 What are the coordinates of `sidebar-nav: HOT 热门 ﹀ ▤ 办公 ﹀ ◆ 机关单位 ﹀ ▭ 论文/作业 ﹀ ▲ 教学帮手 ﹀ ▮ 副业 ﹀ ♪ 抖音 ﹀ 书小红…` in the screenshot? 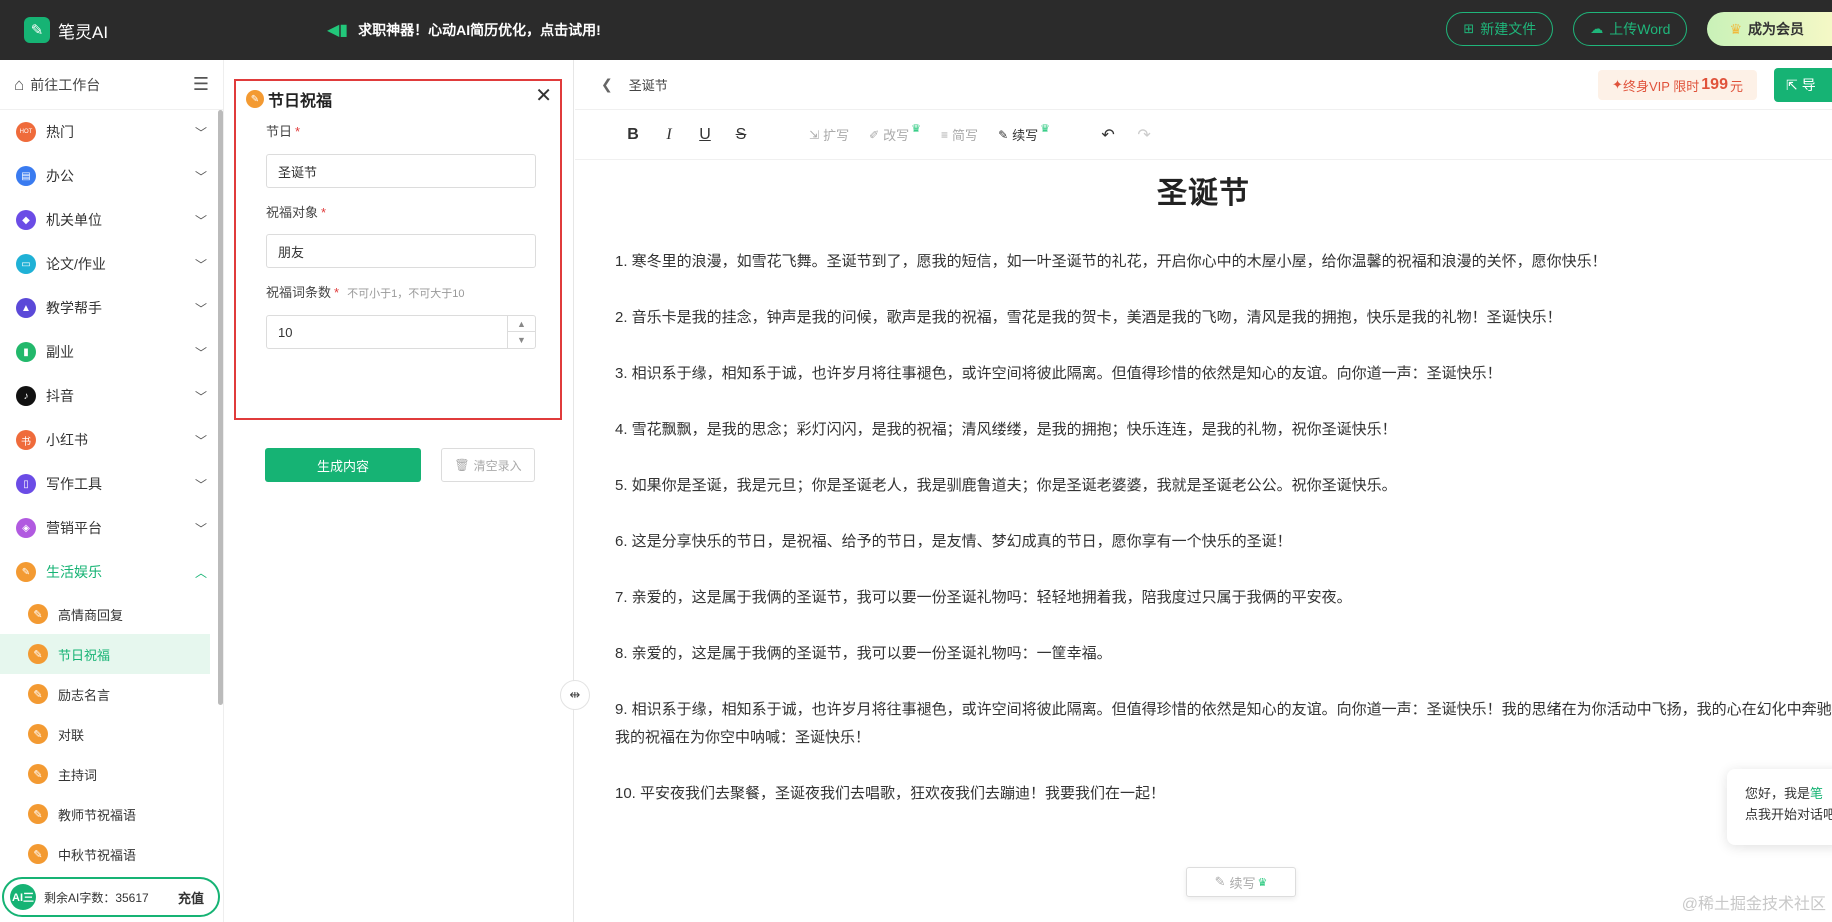 It's located at (111, 492).